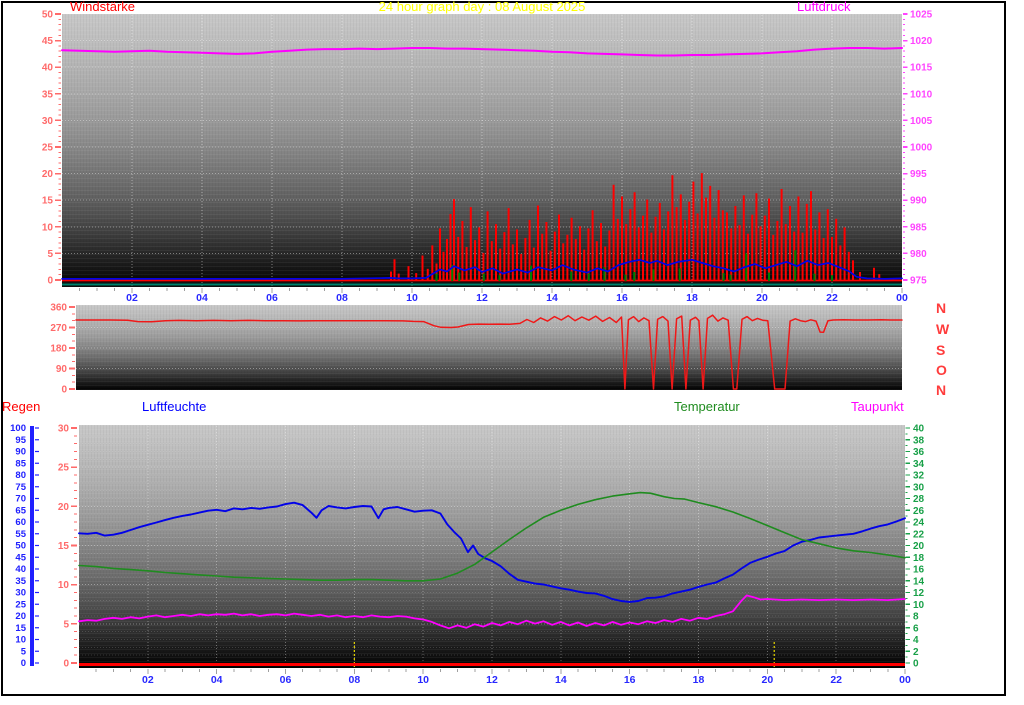 This screenshot has width=1024, height=705. I want to click on tick-label: 75, so click(20, 487).